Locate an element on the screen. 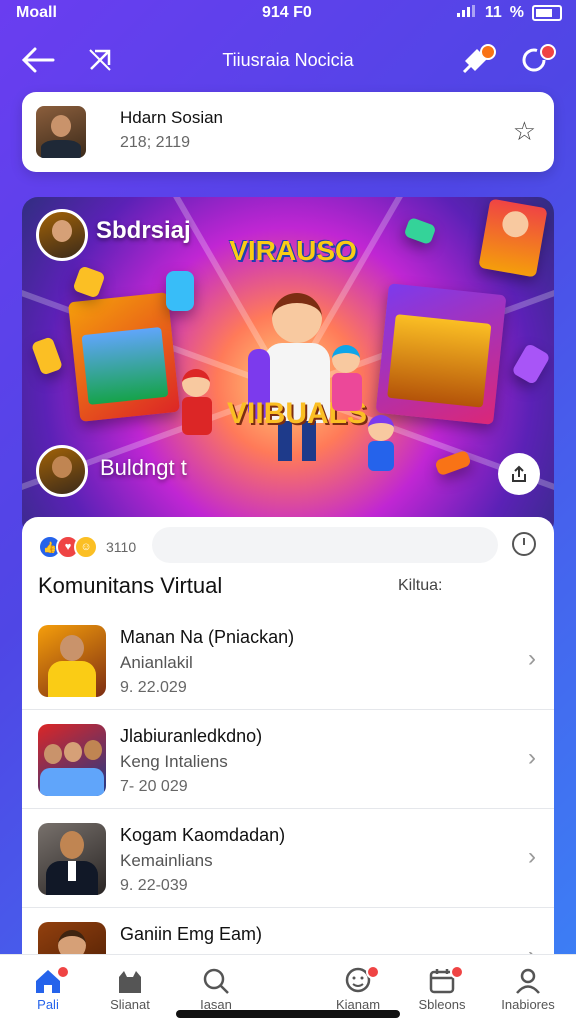 This screenshot has height=1025, width=576. reaction-summary: 👍 ♥ ☺ 3110 is located at coordinates (87, 547).